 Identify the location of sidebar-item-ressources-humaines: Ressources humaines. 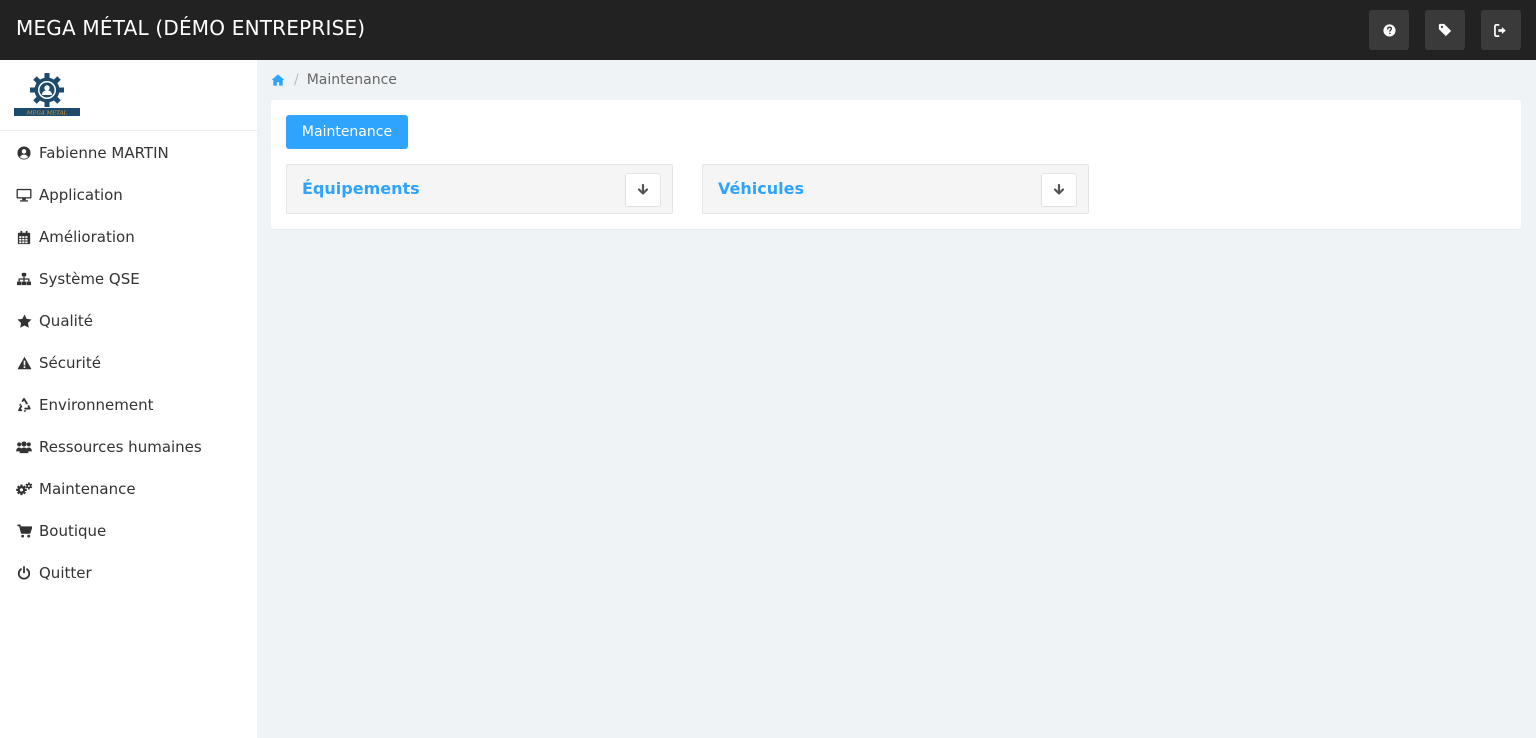
(128, 447).